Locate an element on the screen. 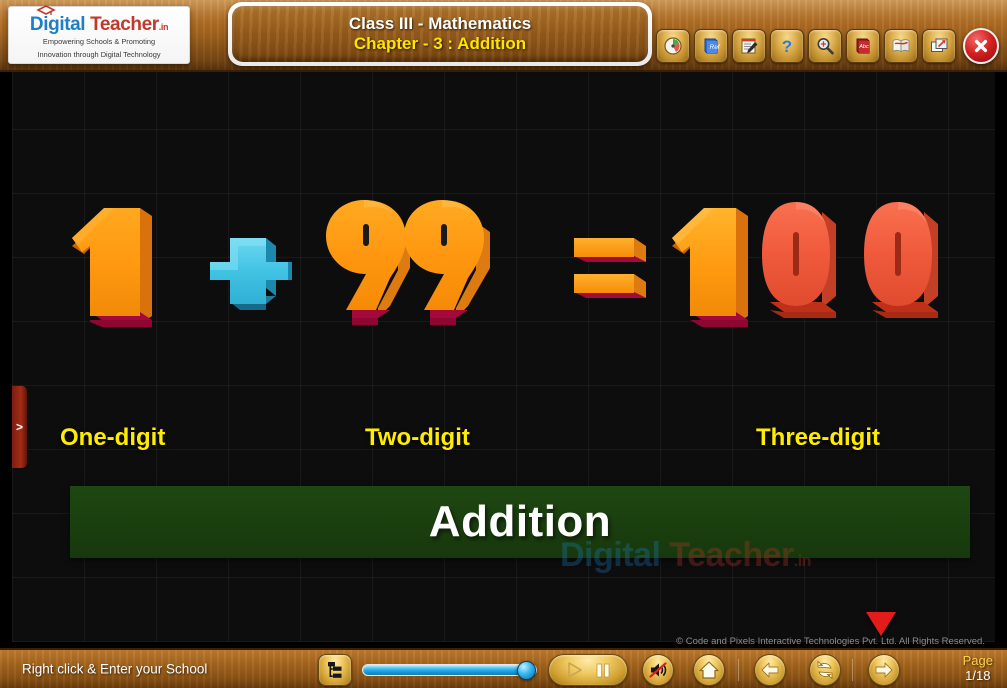  equation-term-equals is located at coordinates (610, 268).